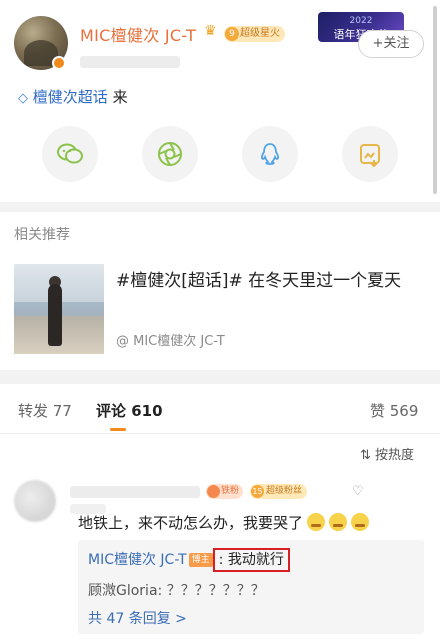  Describe the element at coordinates (232, 34) in the screenshot. I see `fan-level-number: 9` at that location.